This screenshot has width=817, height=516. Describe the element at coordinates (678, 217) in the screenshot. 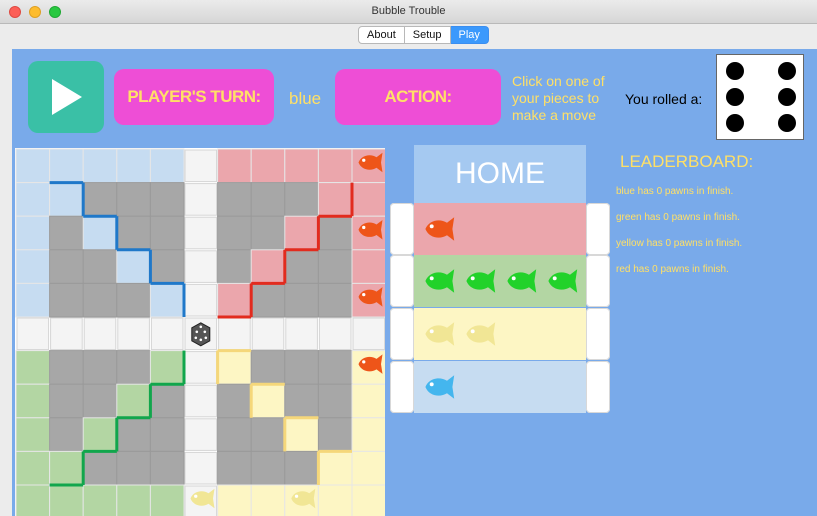

I see `leaderboard-entry-green: green has 0 pawns in finish.` at that location.